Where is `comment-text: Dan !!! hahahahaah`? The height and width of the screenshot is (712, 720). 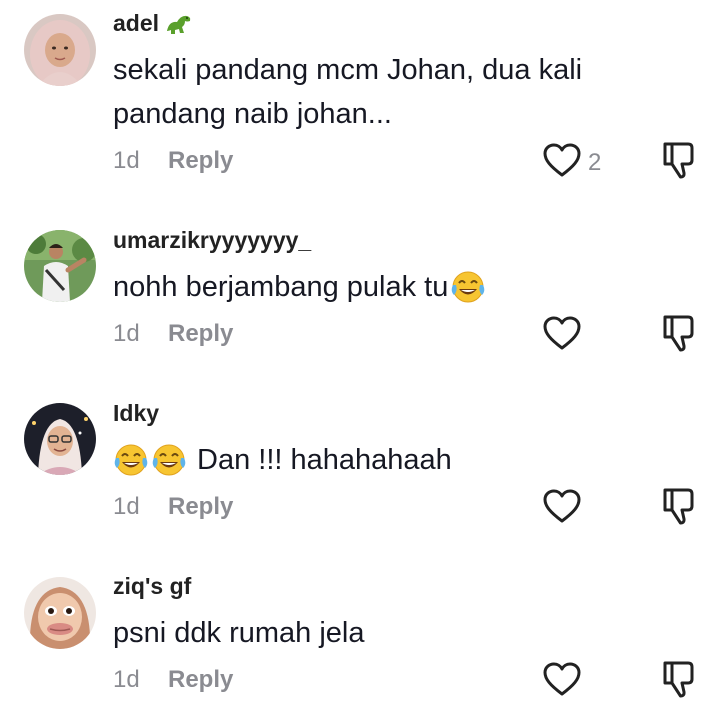 comment-text: Dan !!! hahahahaah is located at coordinates (383, 460).